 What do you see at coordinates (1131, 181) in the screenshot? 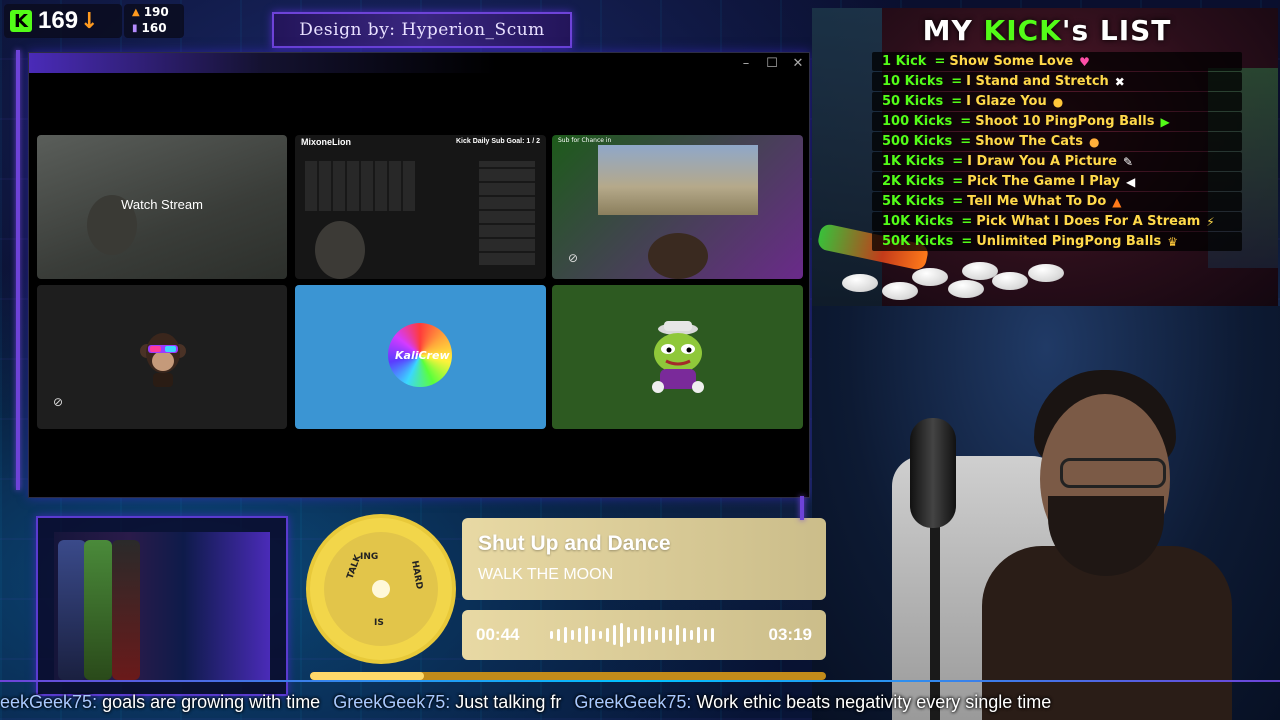
I see `megaphone-icon: ◀` at bounding box center [1131, 181].